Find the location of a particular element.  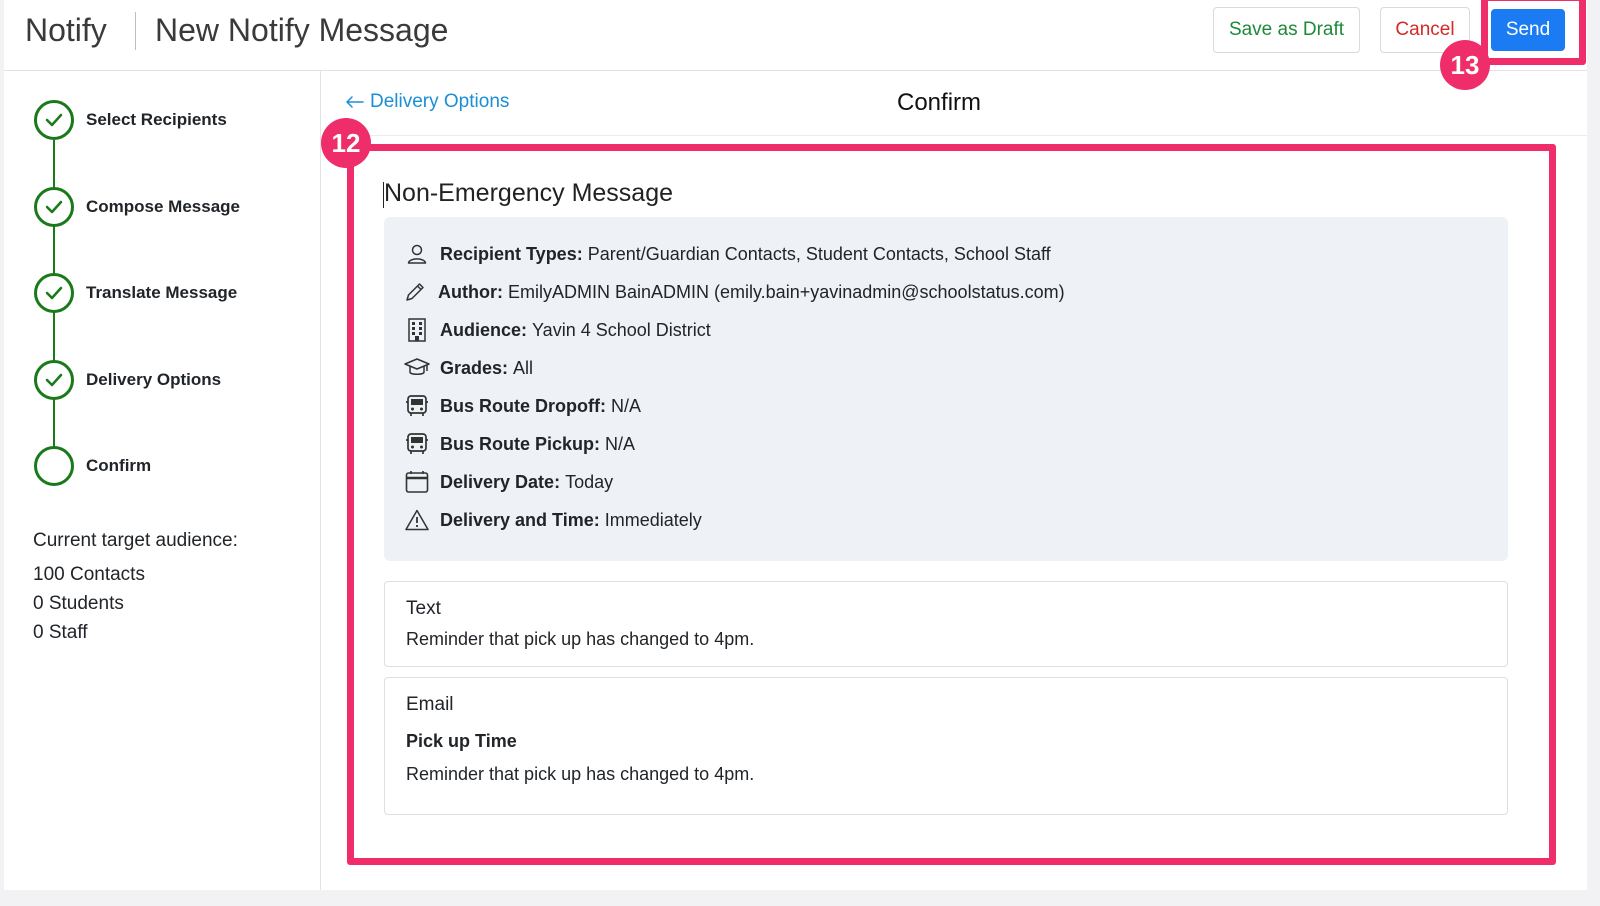

target-audience-title: Current target audience: is located at coordinates (135, 540).